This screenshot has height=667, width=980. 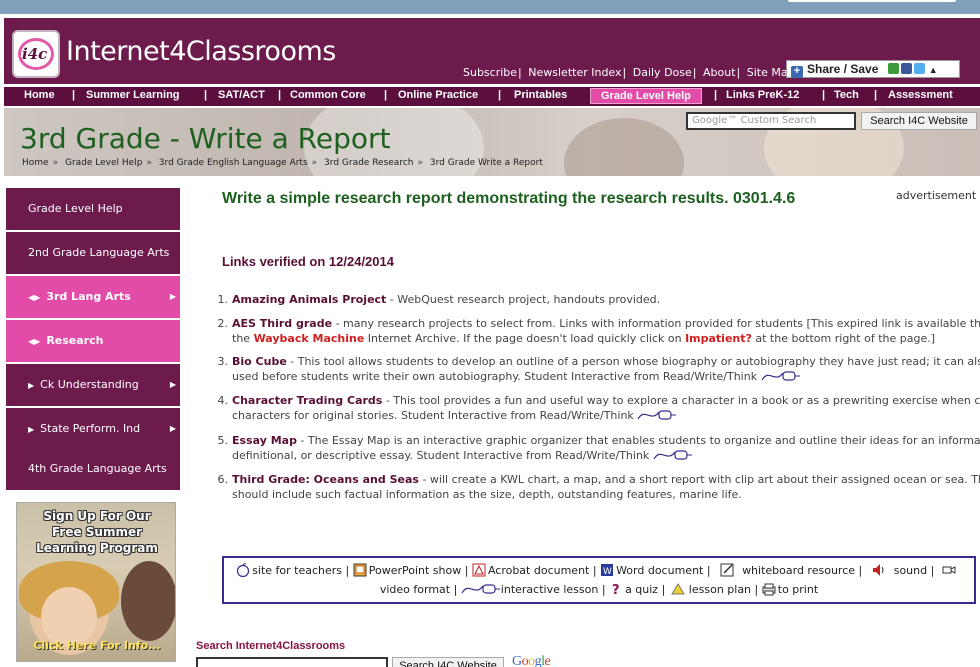 What do you see at coordinates (35, 163) in the screenshot?
I see `breadcrumb-home: Home` at bounding box center [35, 163].